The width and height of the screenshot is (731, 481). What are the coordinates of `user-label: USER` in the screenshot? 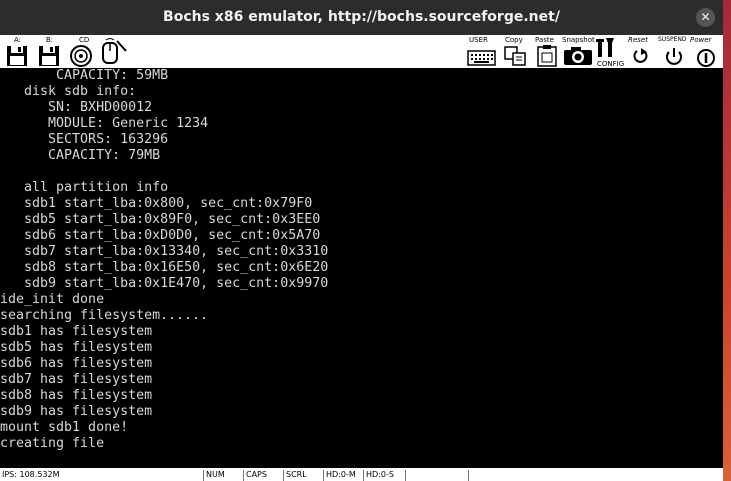 It's located at (478, 40).